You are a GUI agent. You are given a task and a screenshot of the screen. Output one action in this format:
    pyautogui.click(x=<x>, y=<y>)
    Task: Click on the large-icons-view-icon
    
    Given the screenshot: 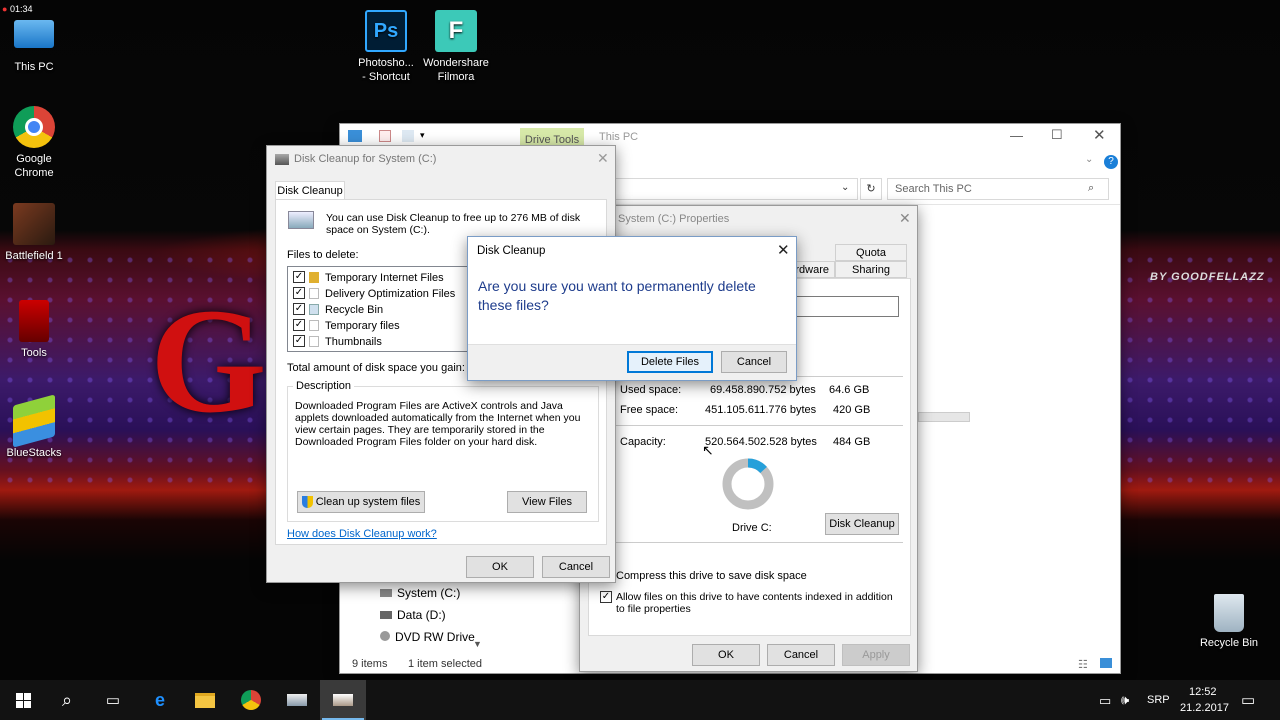 What is the action you would take?
    pyautogui.click(x=1106, y=663)
    